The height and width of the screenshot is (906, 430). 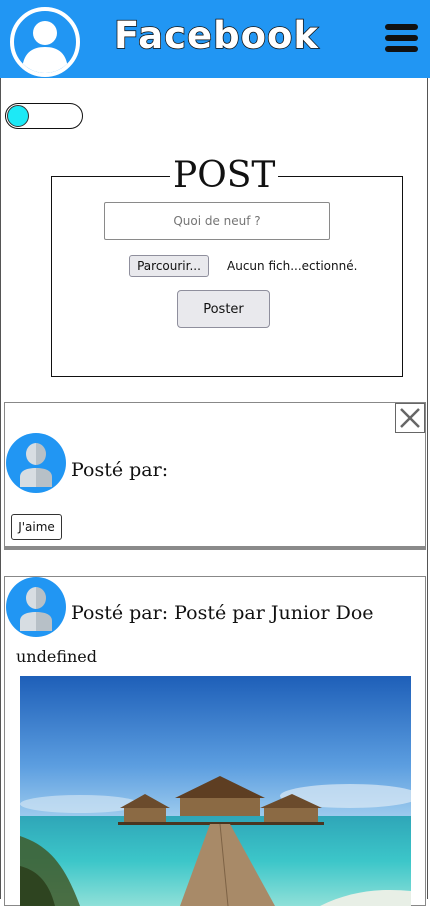 I want to click on post-text-input, so click(x=217, y=221).